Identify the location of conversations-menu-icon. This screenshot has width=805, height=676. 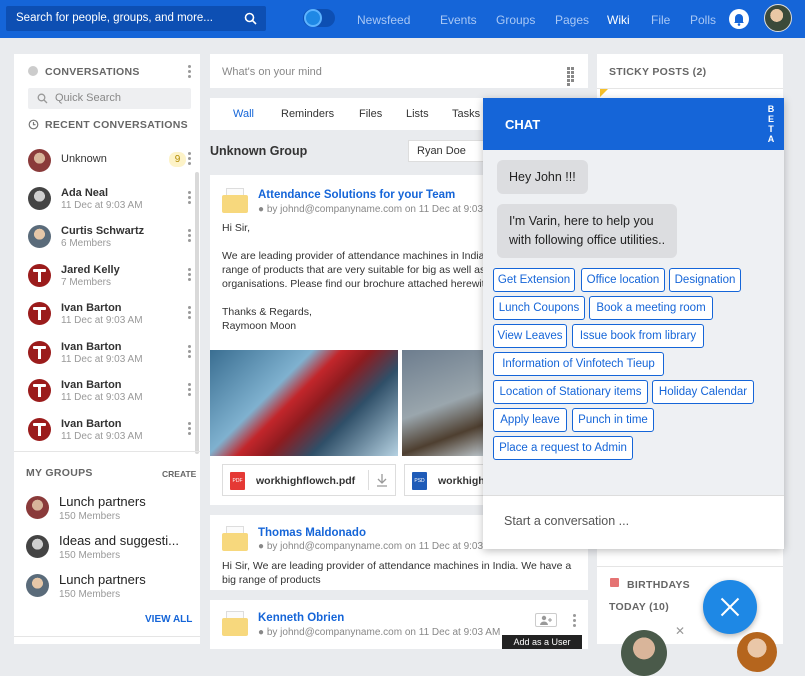
(189, 71).